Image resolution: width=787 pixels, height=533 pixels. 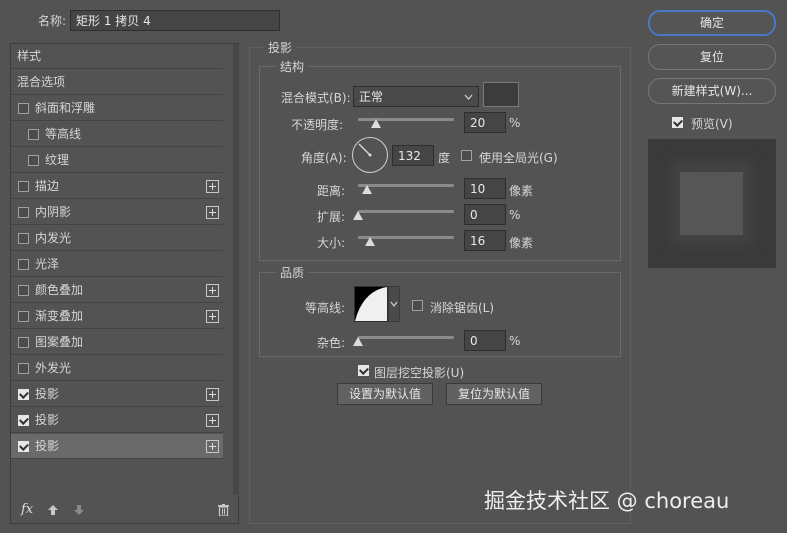 I want to click on knockout-checkbox, so click(x=363, y=370).